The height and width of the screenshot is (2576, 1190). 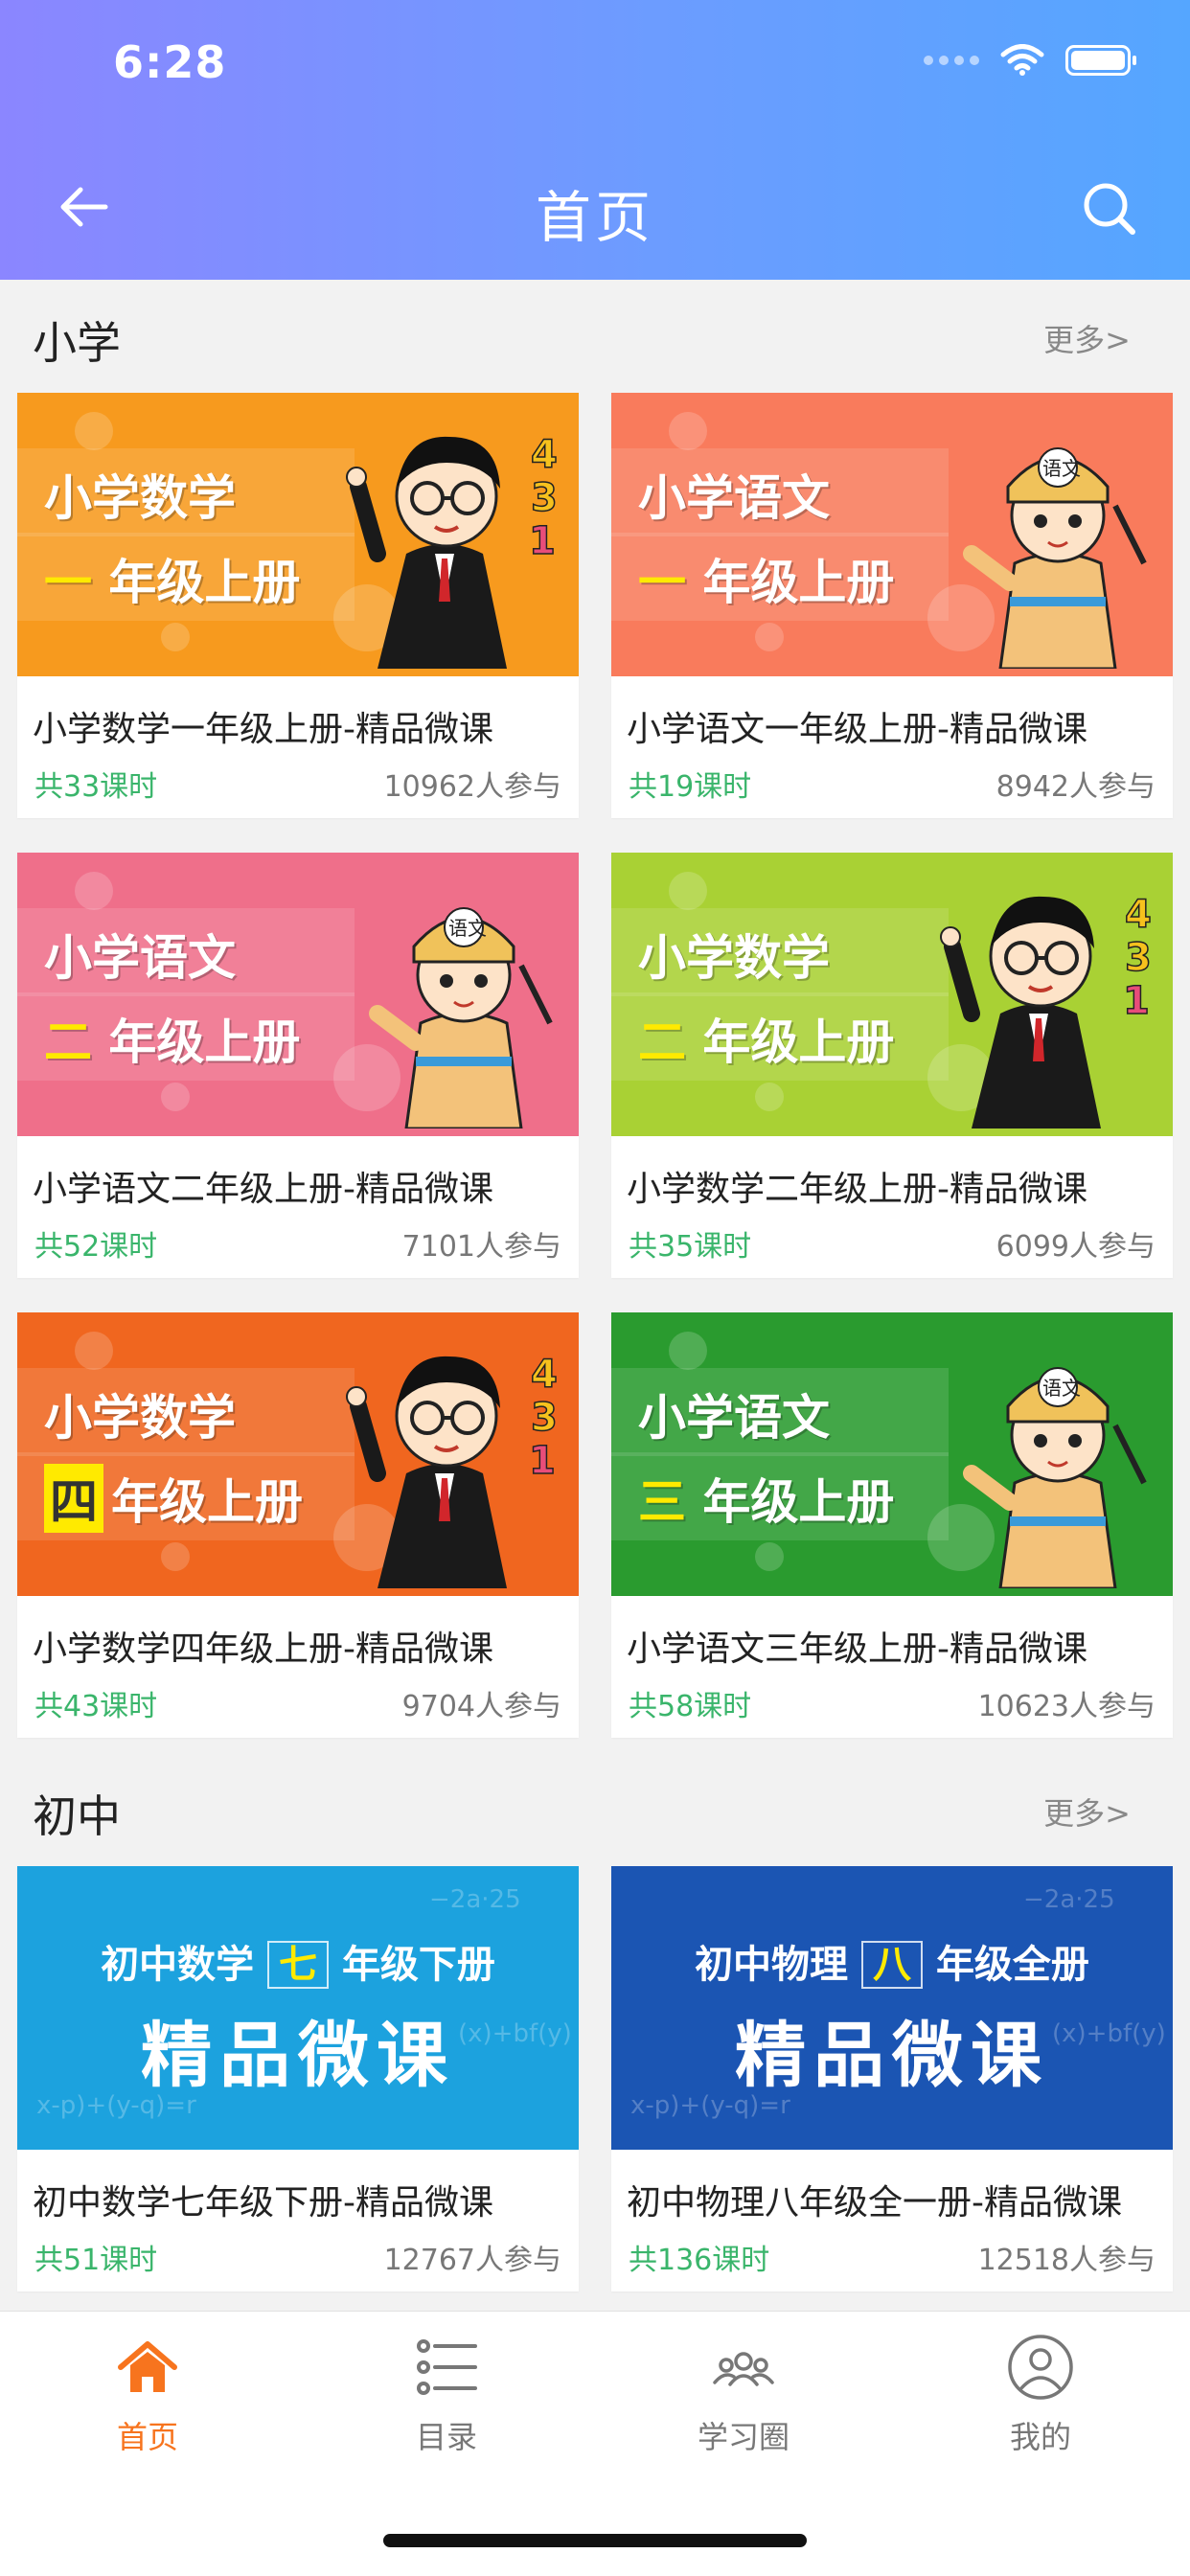 I want to click on participant-count: 12767人参与, so click(x=472, y=2260).